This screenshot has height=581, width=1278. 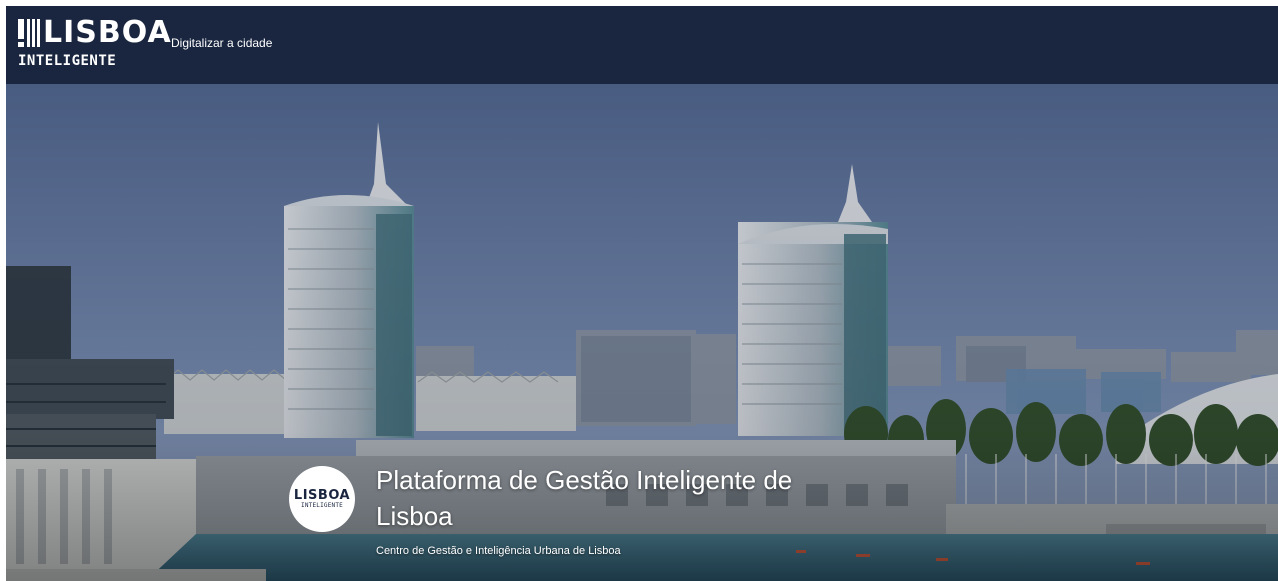 What do you see at coordinates (21, 33) in the screenshot?
I see `logo-exclamation-icon` at bounding box center [21, 33].